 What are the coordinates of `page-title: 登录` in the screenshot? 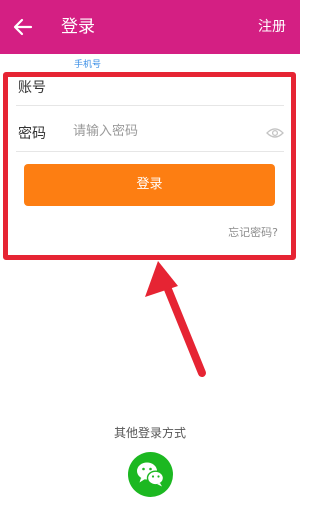 It's located at (78, 27).